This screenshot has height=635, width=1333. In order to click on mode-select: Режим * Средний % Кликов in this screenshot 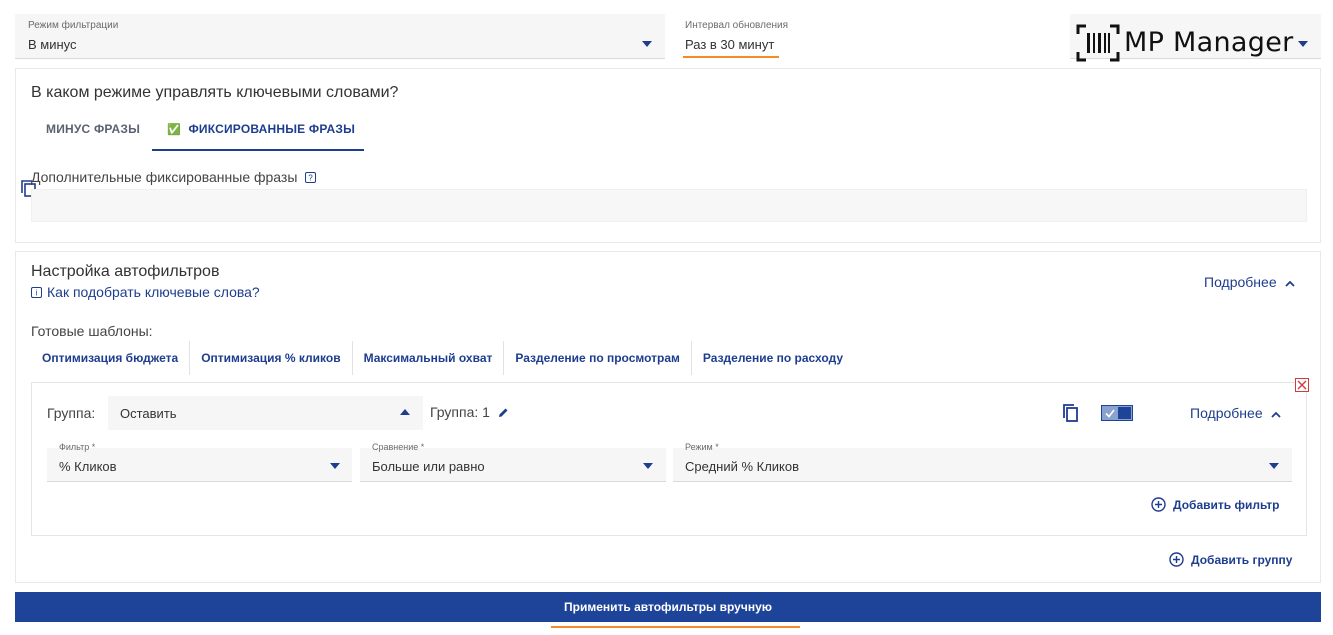, I will do `click(982, 462)`.